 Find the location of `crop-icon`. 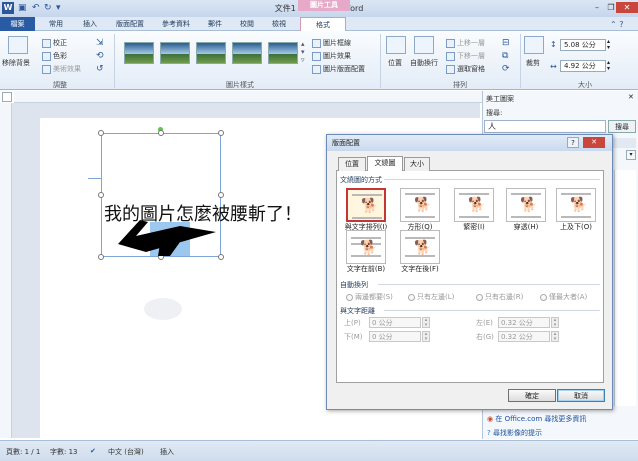

crop-icon is located at coordinates (534, 45).